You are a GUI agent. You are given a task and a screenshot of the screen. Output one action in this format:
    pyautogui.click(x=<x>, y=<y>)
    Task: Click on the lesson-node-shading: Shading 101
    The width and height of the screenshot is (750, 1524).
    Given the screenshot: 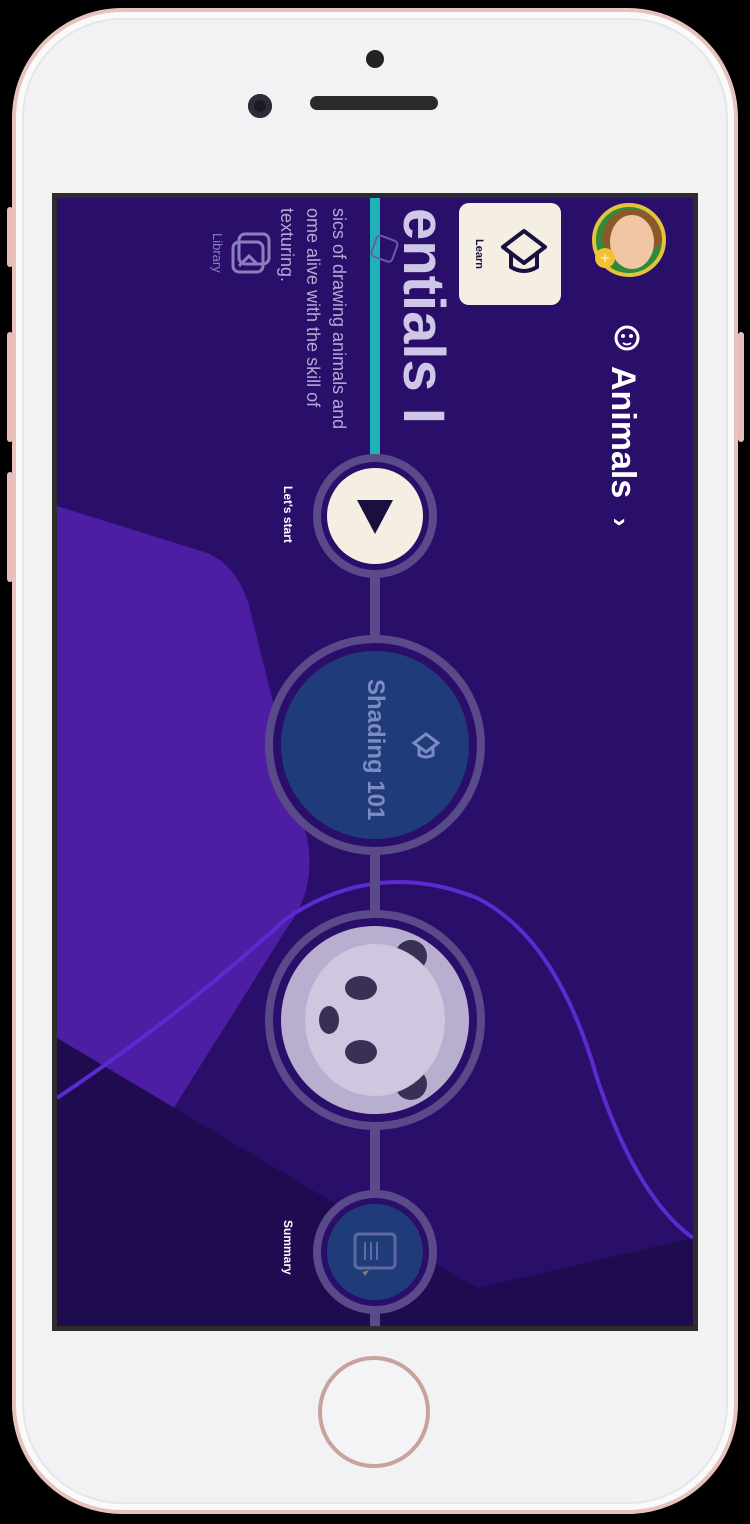 What is the action you would take?
    pyautogui.click(x=375, y=745)
    